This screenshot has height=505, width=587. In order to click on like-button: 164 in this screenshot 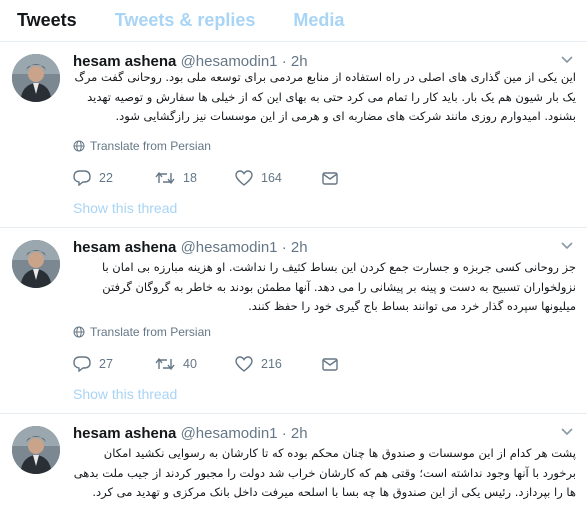, I will do `click(278, 178)`.